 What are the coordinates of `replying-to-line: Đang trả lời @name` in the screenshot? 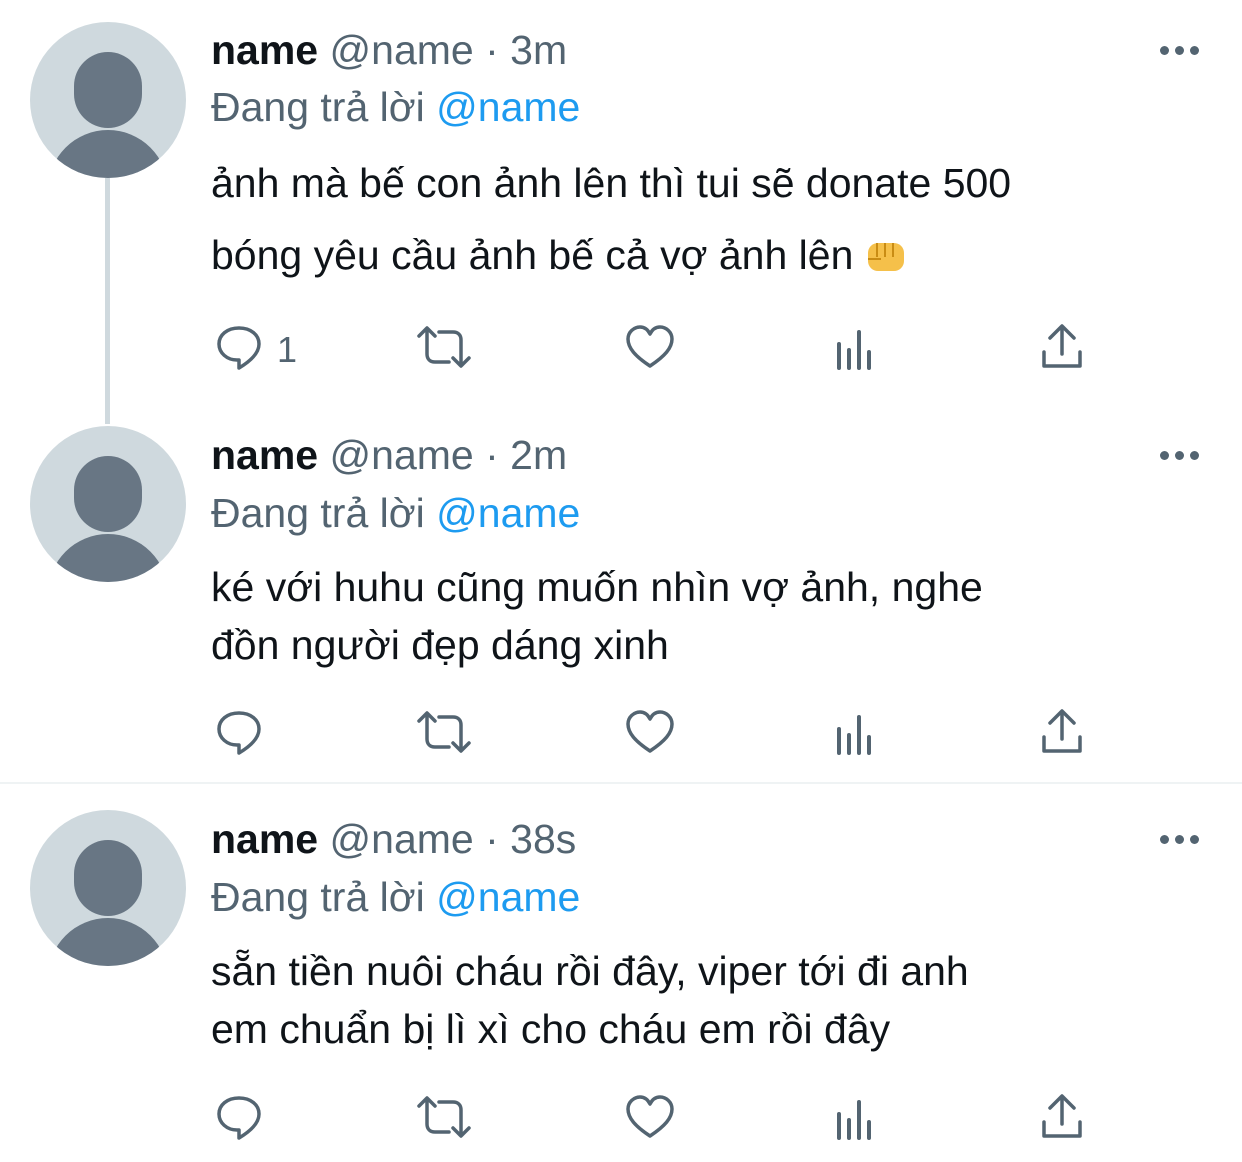 It's located at (395, 897).